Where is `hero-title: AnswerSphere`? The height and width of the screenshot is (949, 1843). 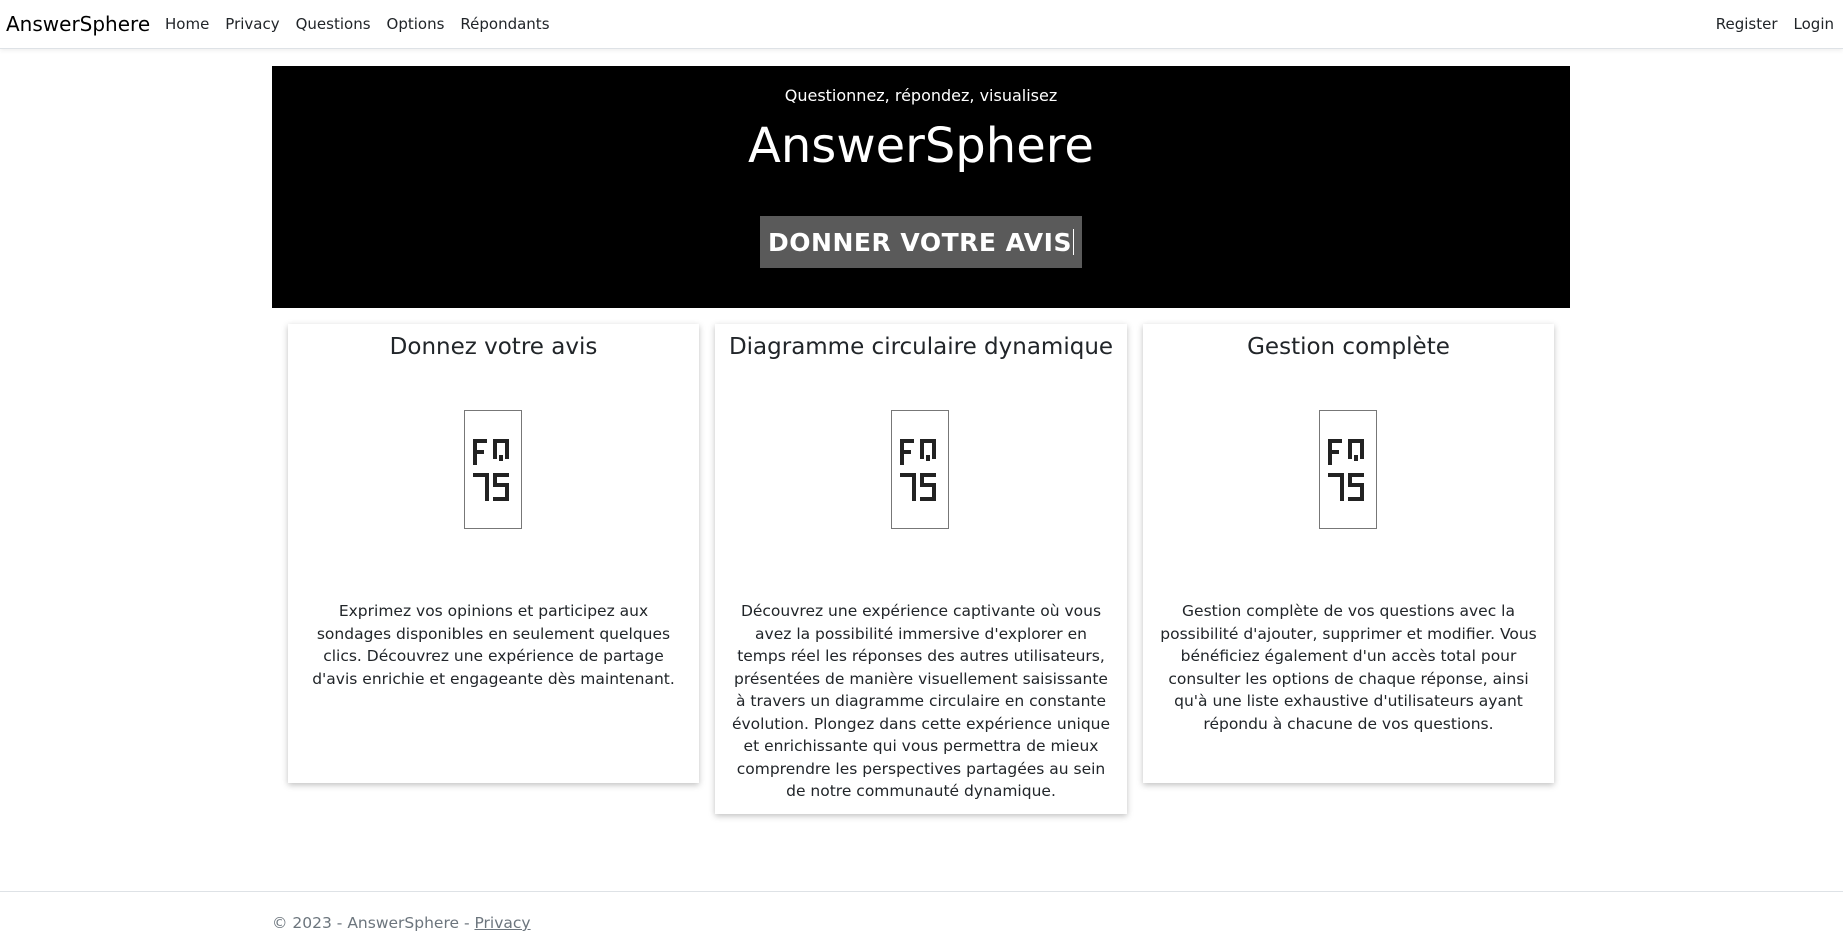
hero-title: AnswerSphere is located at coordinates (921, 146).